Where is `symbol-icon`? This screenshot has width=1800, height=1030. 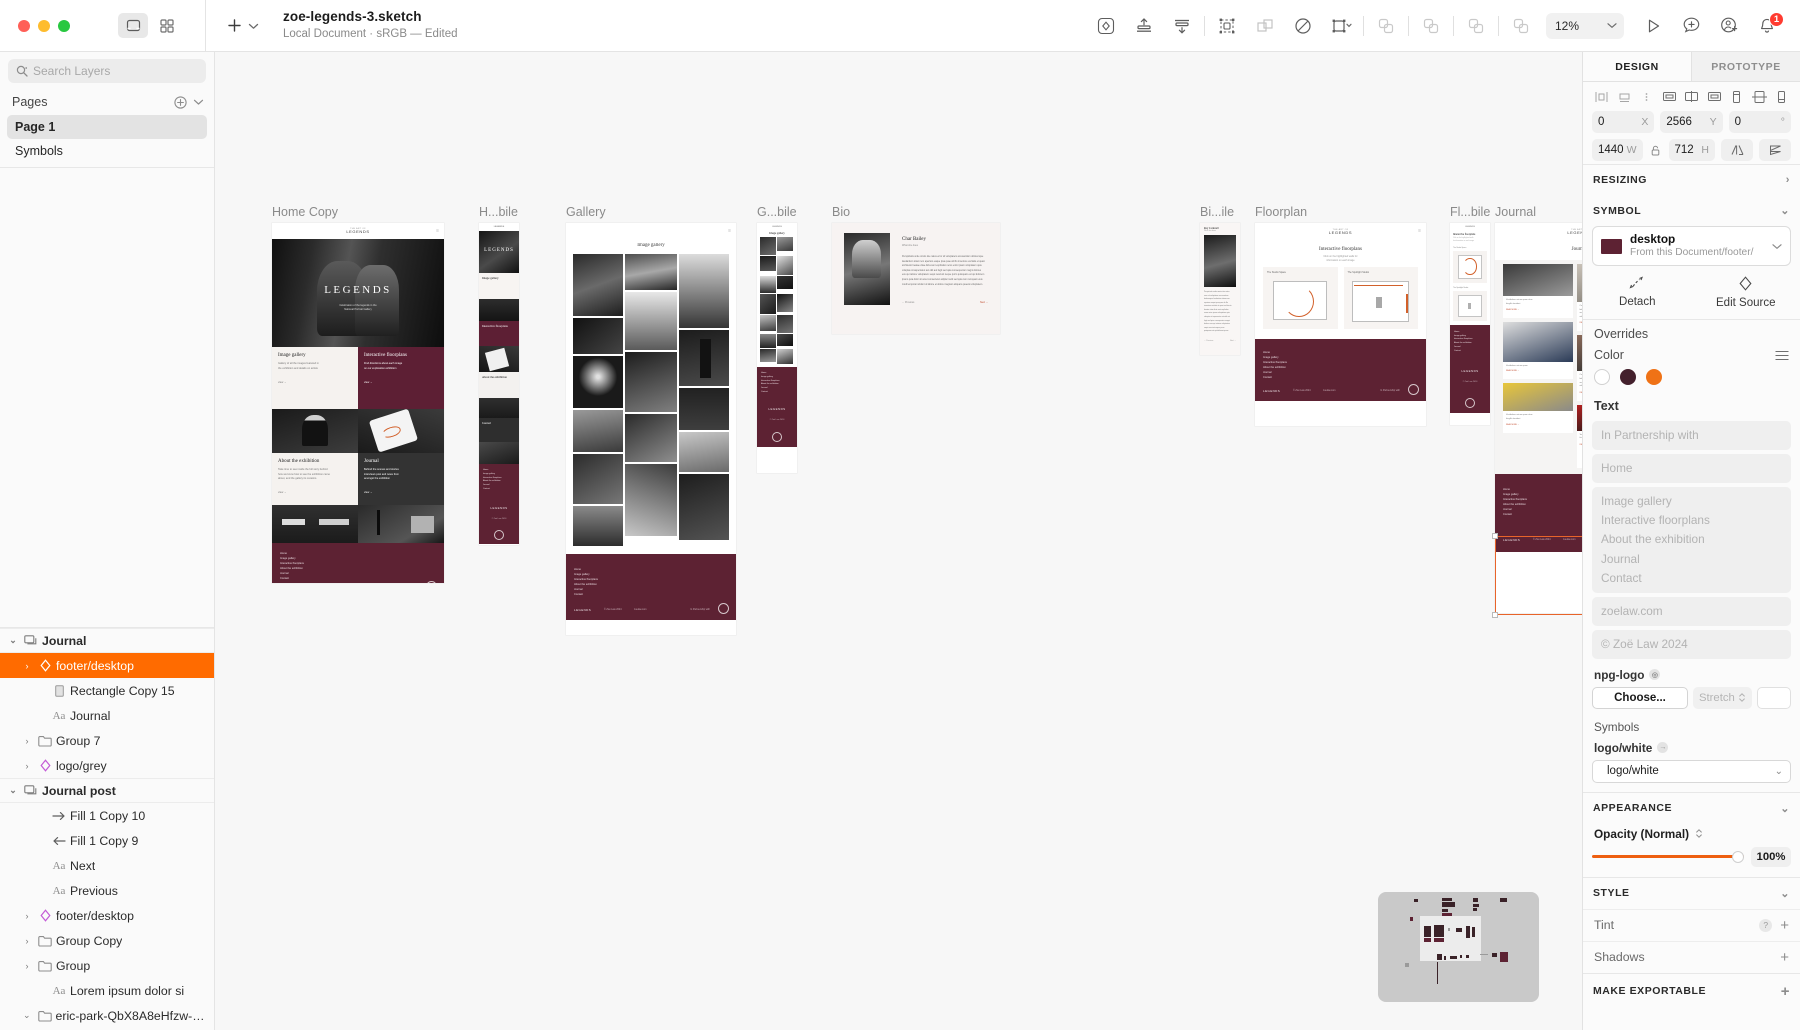
symbol-icon is located at coordinates (1106, 26).